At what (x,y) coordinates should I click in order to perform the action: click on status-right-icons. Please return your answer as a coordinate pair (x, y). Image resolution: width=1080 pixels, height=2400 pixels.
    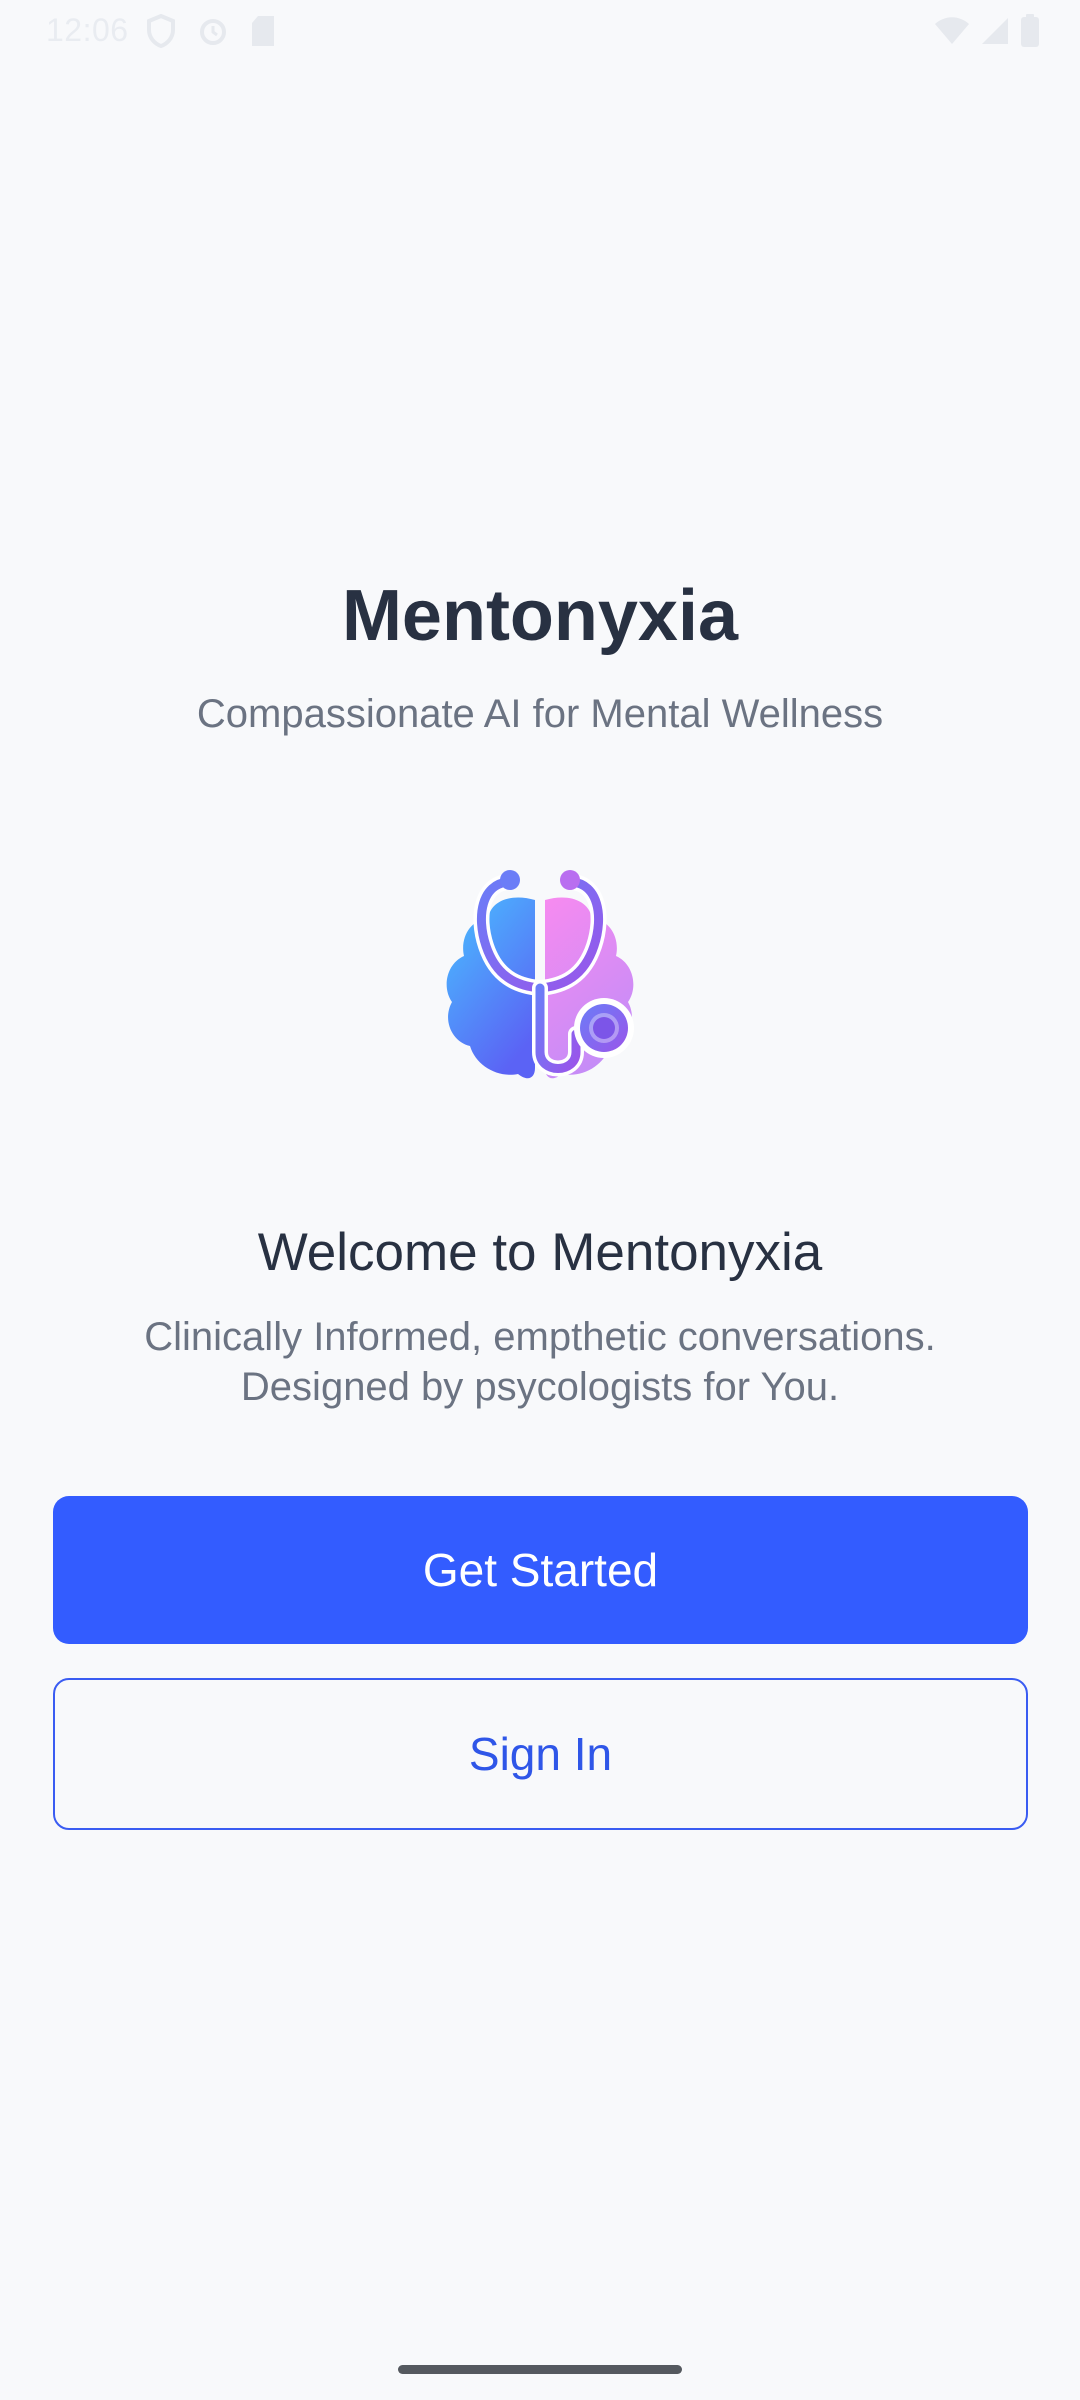
    Looking at the image, I should click on (987, 31).